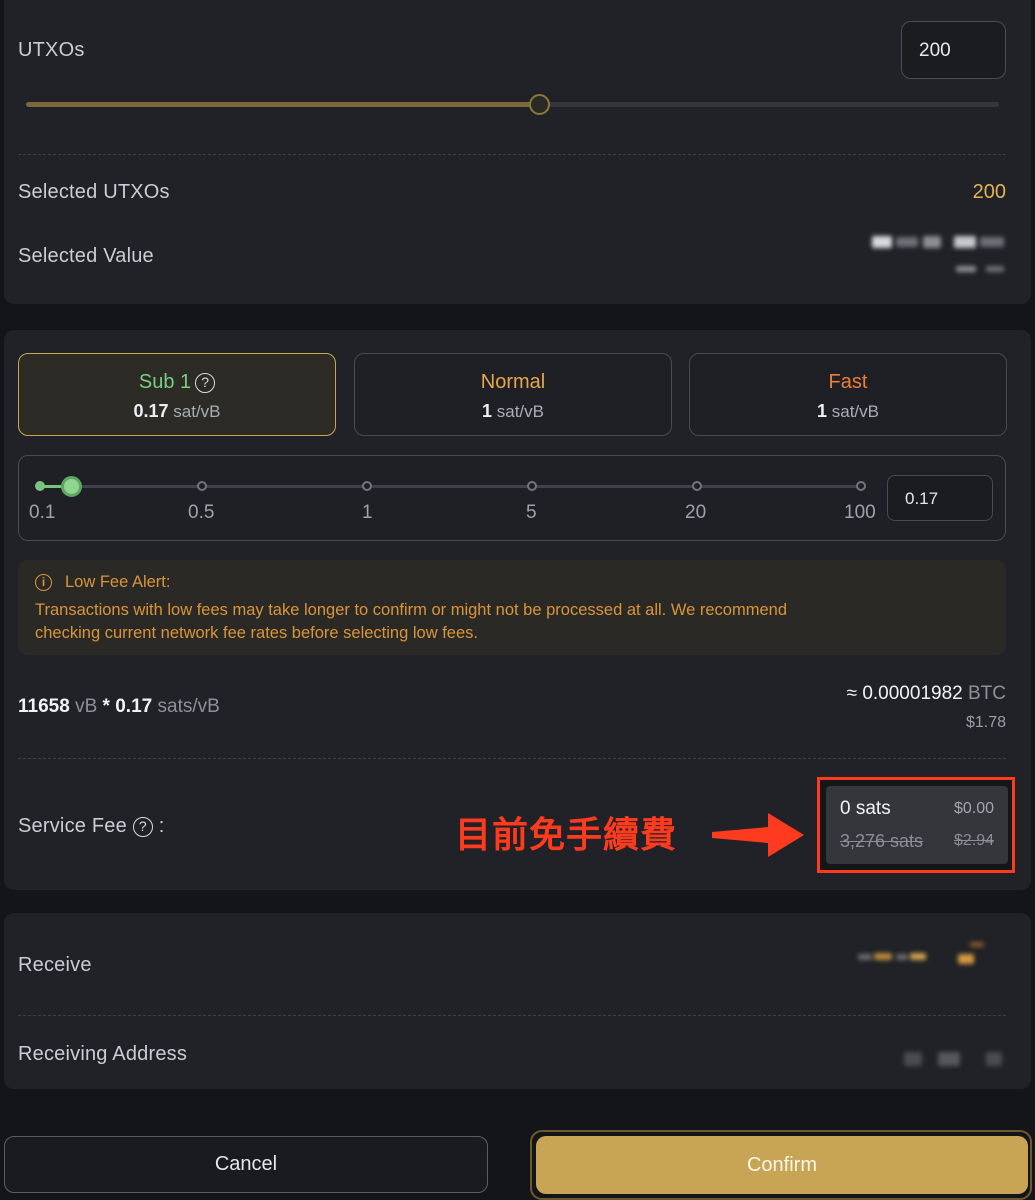 This screenshot has width=1035, height=1200. What do you see at coordinates (926, 693) in the screenshot?
I see `network-fee-btc: ≈ 0.00001982 BTC` at bounding box center [926, 693].